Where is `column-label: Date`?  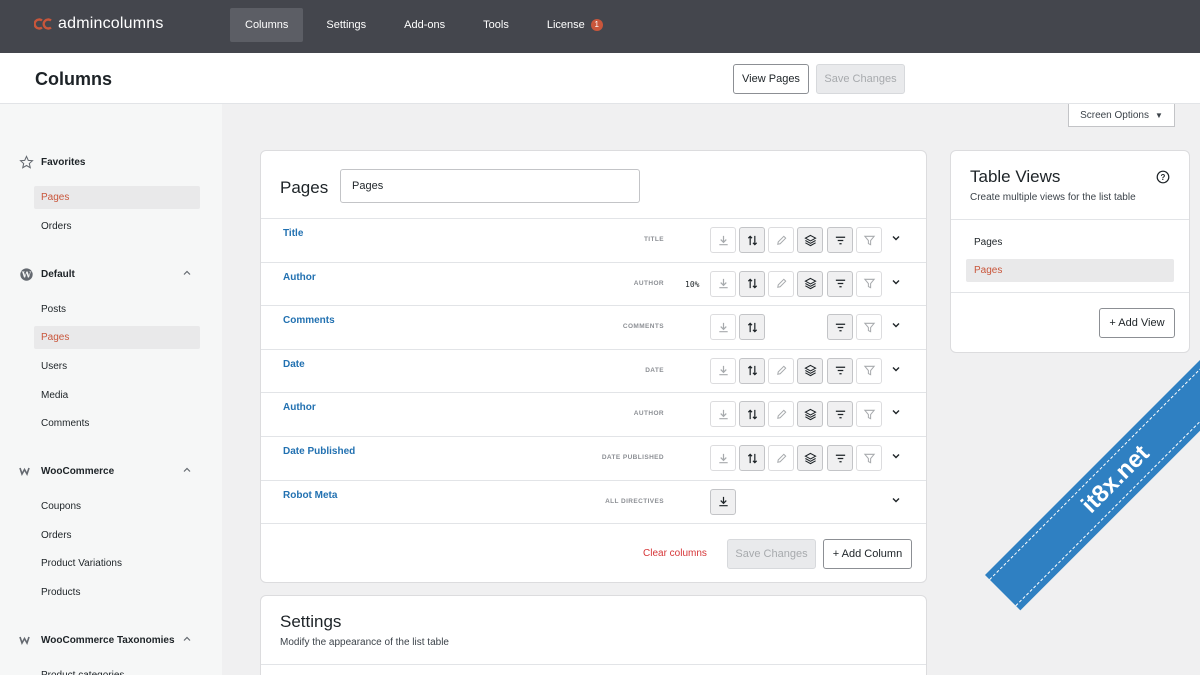
column-label: Date is located at coordinates (294, 364).